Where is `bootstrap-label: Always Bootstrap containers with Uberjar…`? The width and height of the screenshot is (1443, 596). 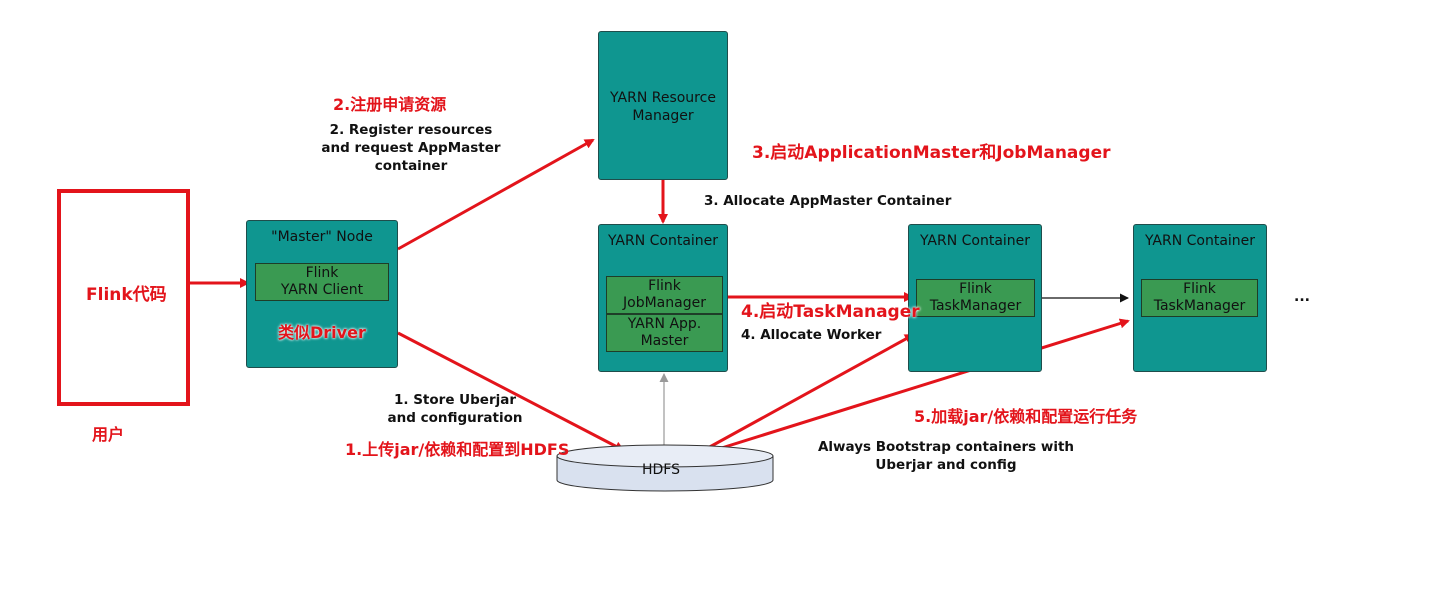
bootstrap-label: Always Bootstrap containers with Uberjar… is located at coordinates (946, 456).